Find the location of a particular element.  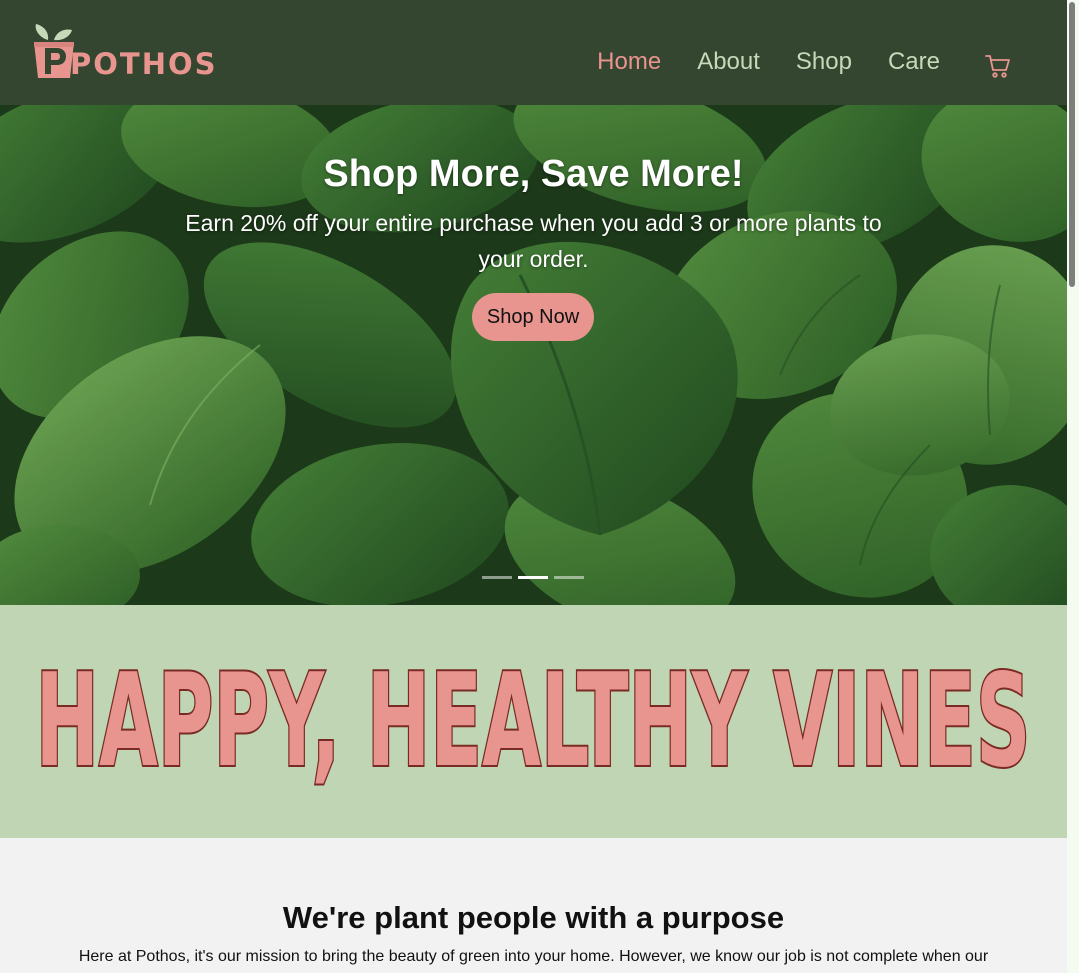

main-nav: Home About Shop Care is located at coordinates (750, 62).